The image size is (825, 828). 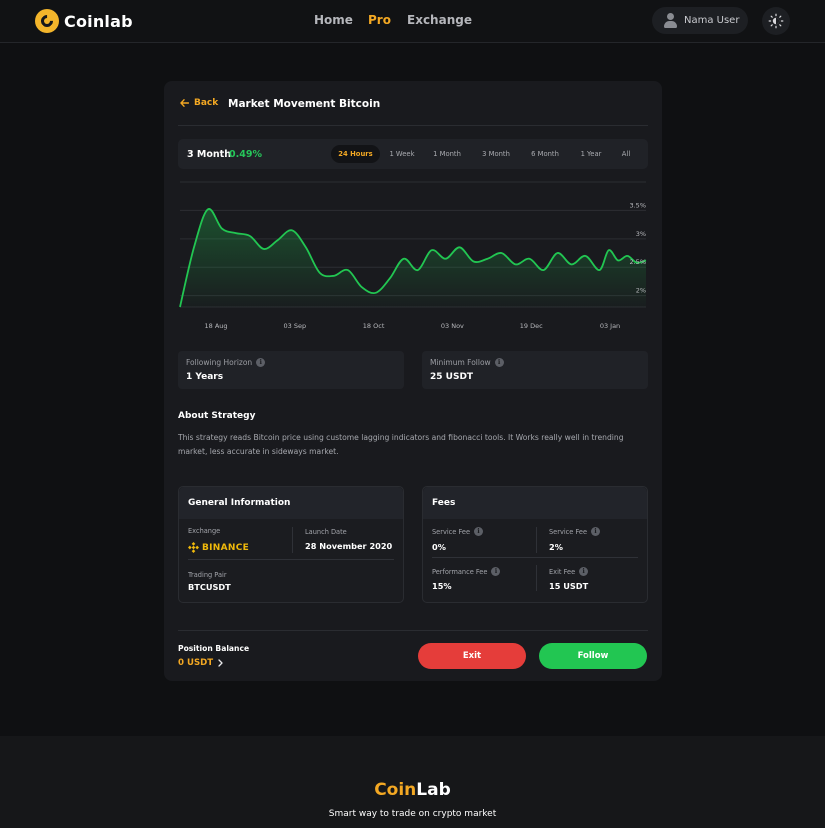 I want to click on minimum-follow-label-row: Minimum Follow i, so click(x=467, y=362).